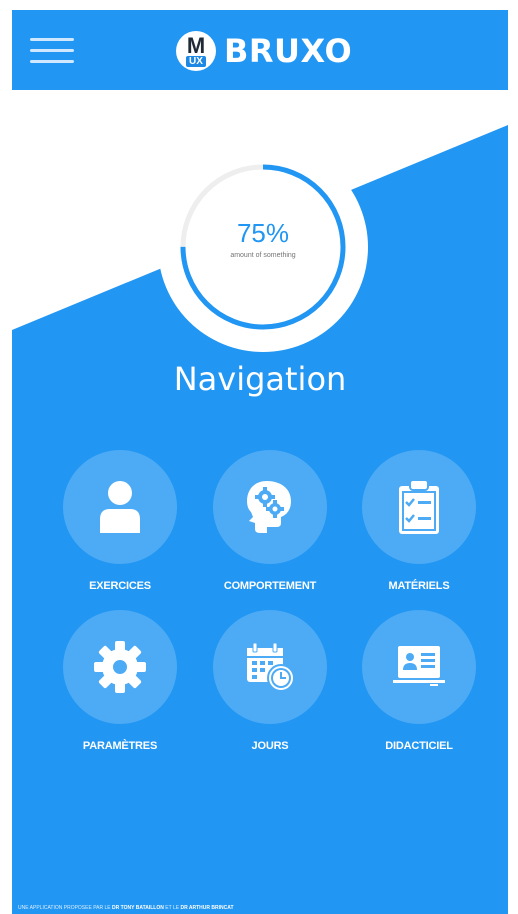 Image resolution: width=518 pixels, height=914 pixels. Describe the element at coordinates (172, 908) in the screenshot. I see `footer-middle: ET LE` at that location.